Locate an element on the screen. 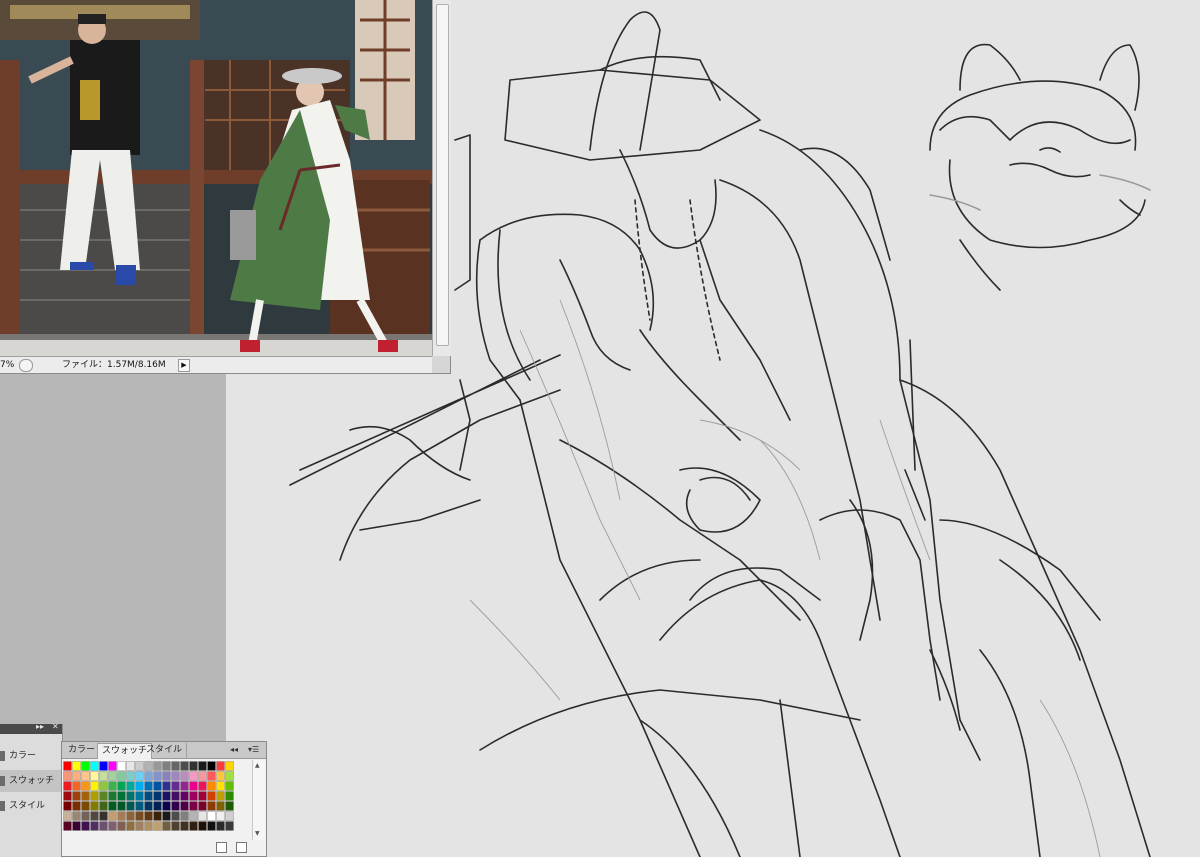 The height and width of the screenshot is (857, 1200). tab-color: カラー is located at coordinates (82, 750).